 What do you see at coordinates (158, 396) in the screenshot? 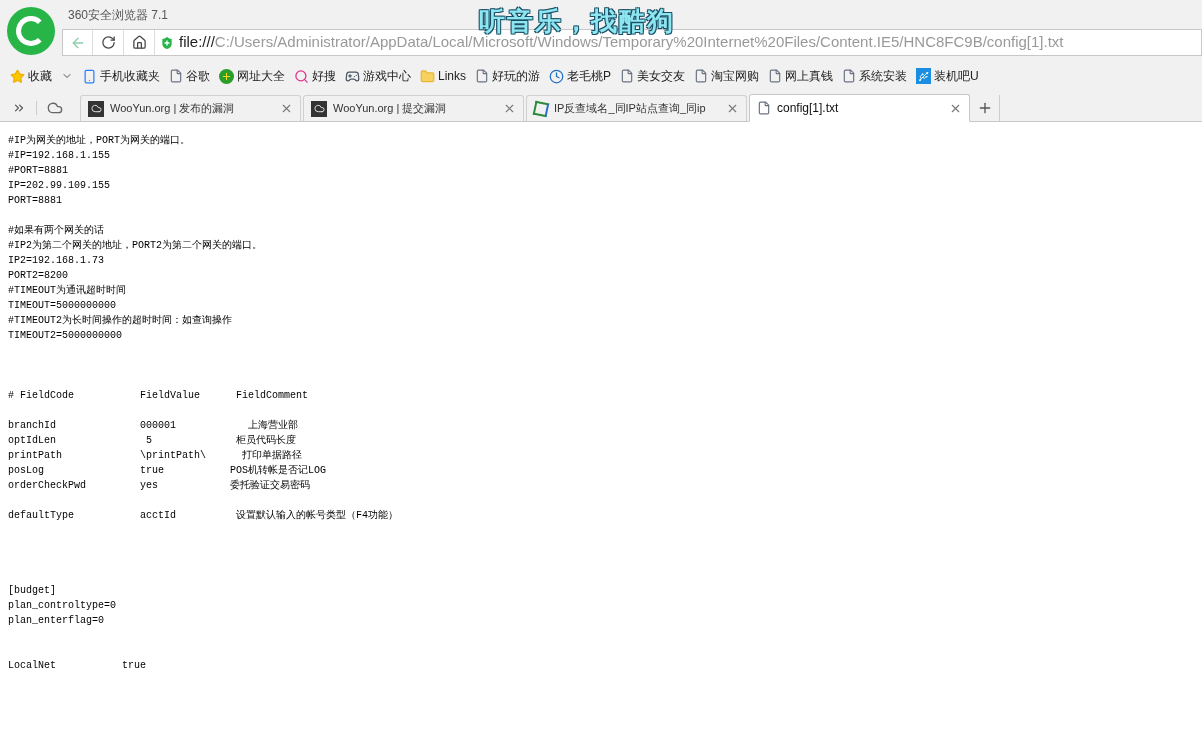
I see `file-text-line: # FieldCode FieldValue FieldComment` at bounding box center [158, 396].